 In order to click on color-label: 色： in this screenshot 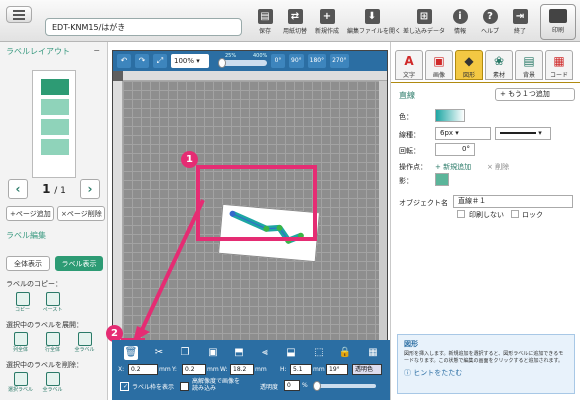, I will do `click(406, 117)`.